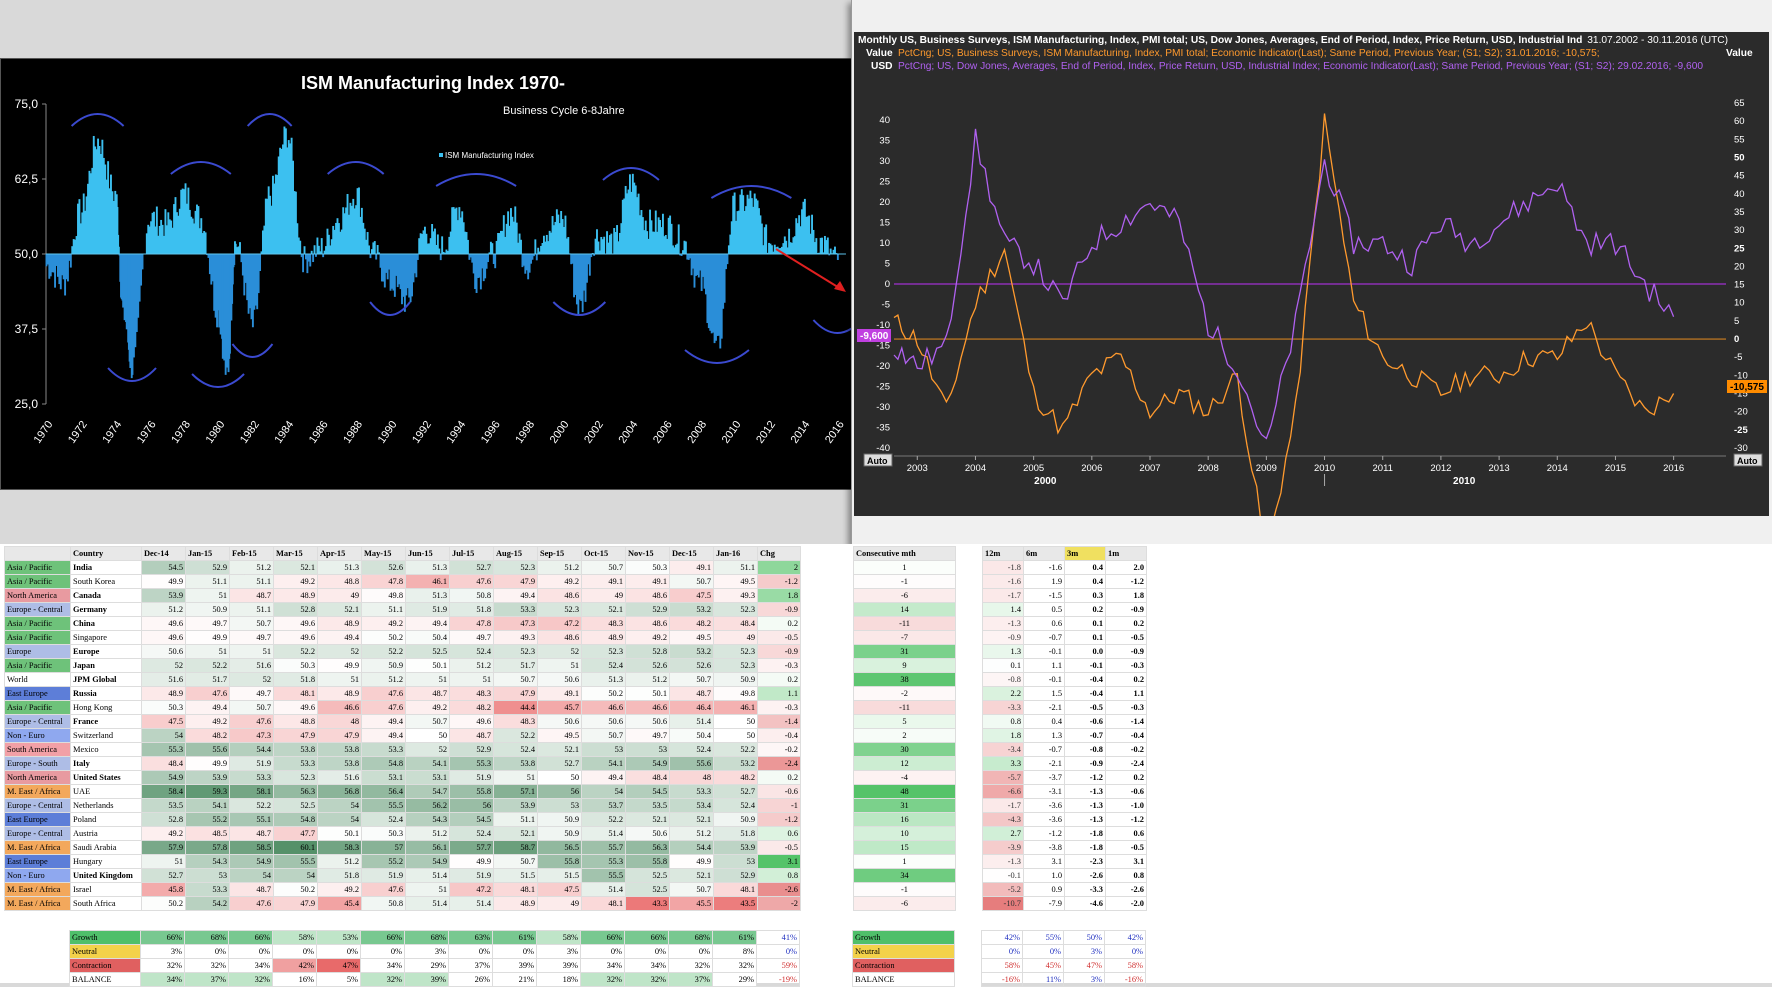 The image size is (1772, 987). I want to click on table-cell: 51.8, so click(340, 876).